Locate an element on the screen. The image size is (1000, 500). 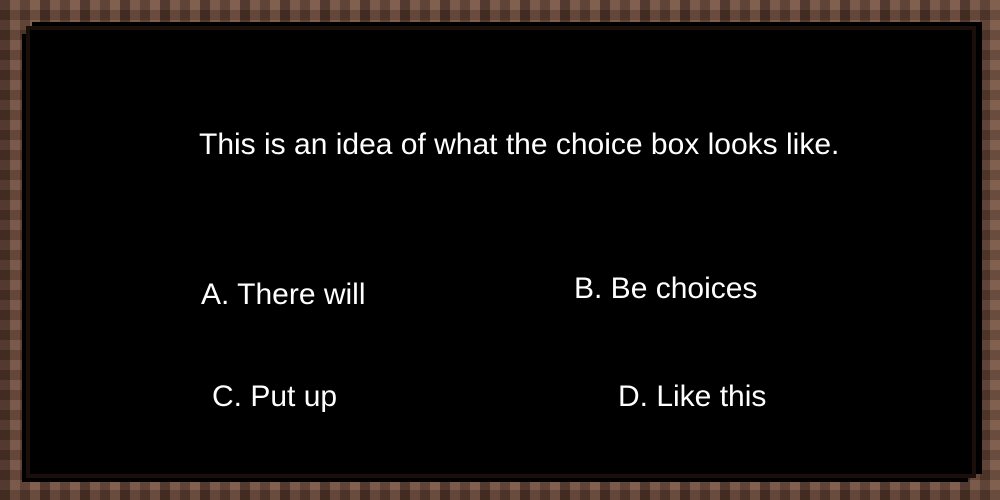
choice-option-c: C. Put up is located at coordinates (274, 397).